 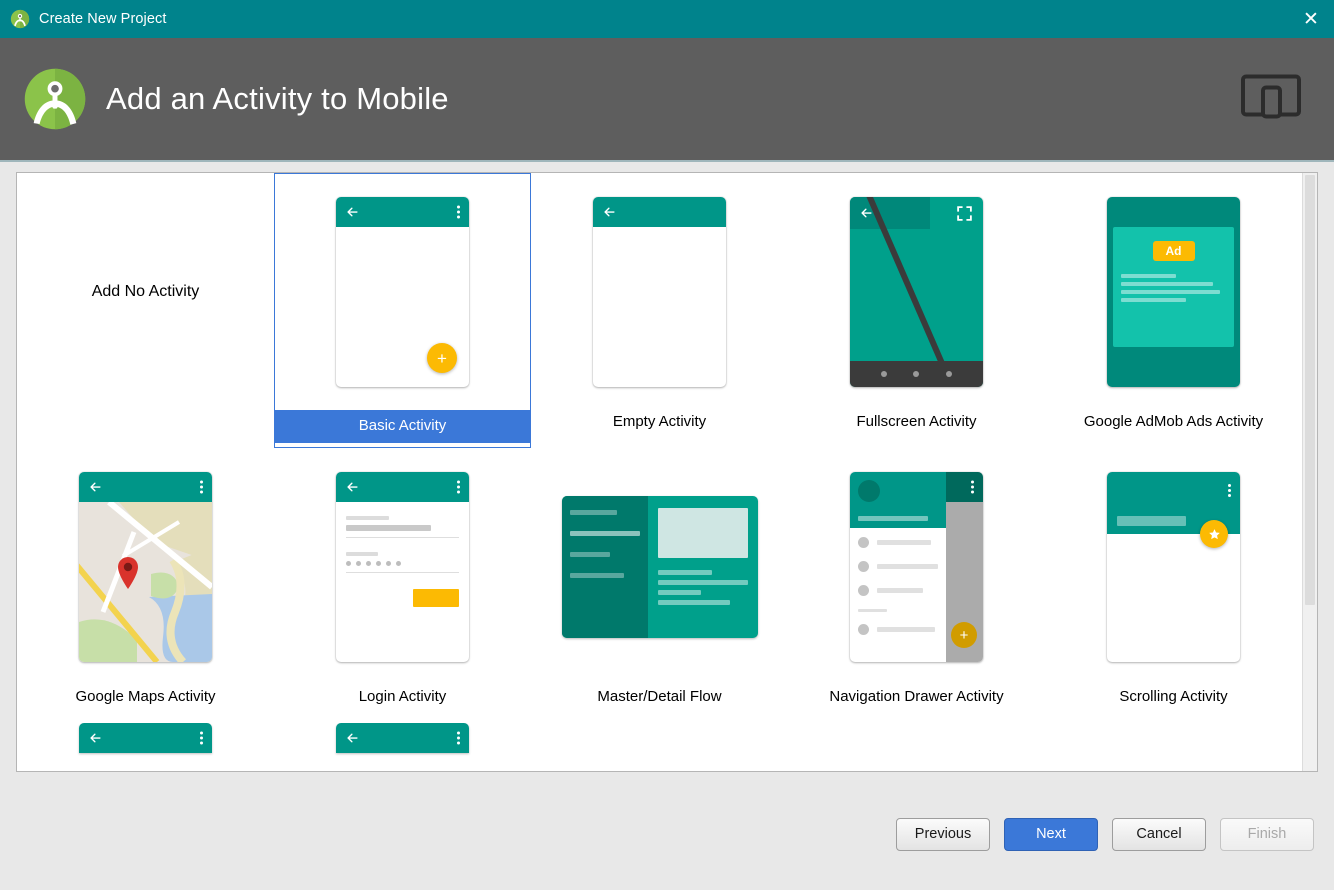 I want to click on thumbnail-fullscreen, so click(x=916, y=292).